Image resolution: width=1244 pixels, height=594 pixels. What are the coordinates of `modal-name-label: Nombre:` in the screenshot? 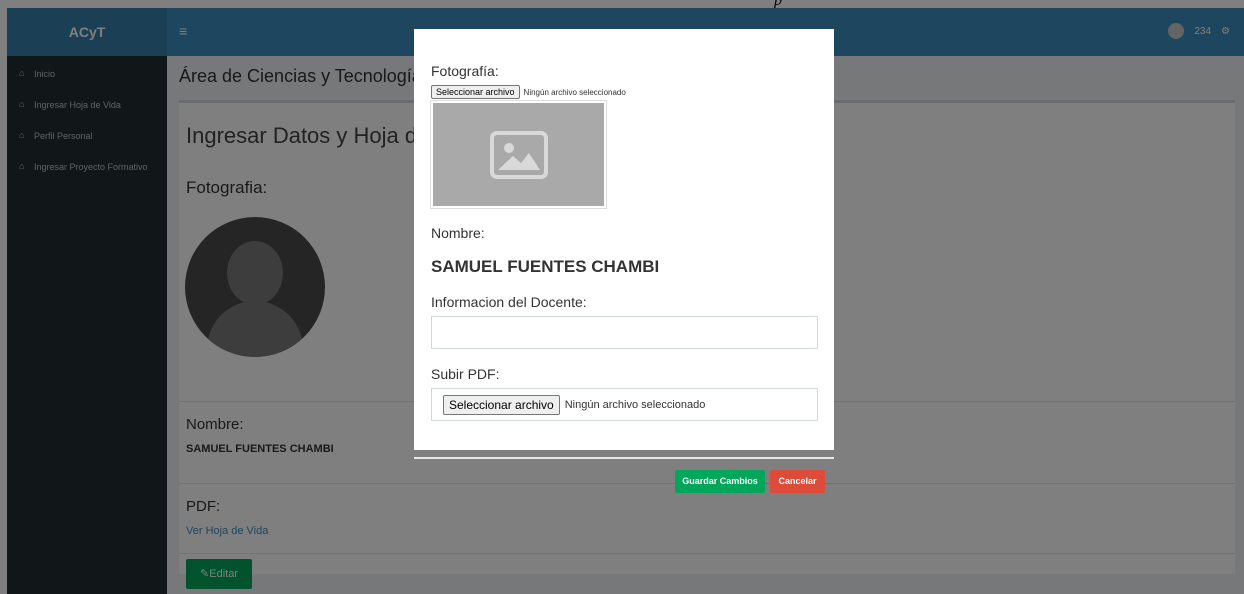 It's located at (458, 233).